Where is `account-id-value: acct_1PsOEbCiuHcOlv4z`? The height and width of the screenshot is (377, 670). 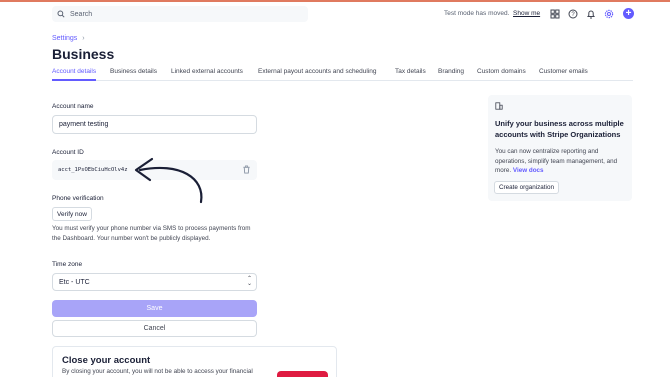
account-id-value: acct_1PsOEbCiuHcOlv4z is located at coordinates (154, 170).